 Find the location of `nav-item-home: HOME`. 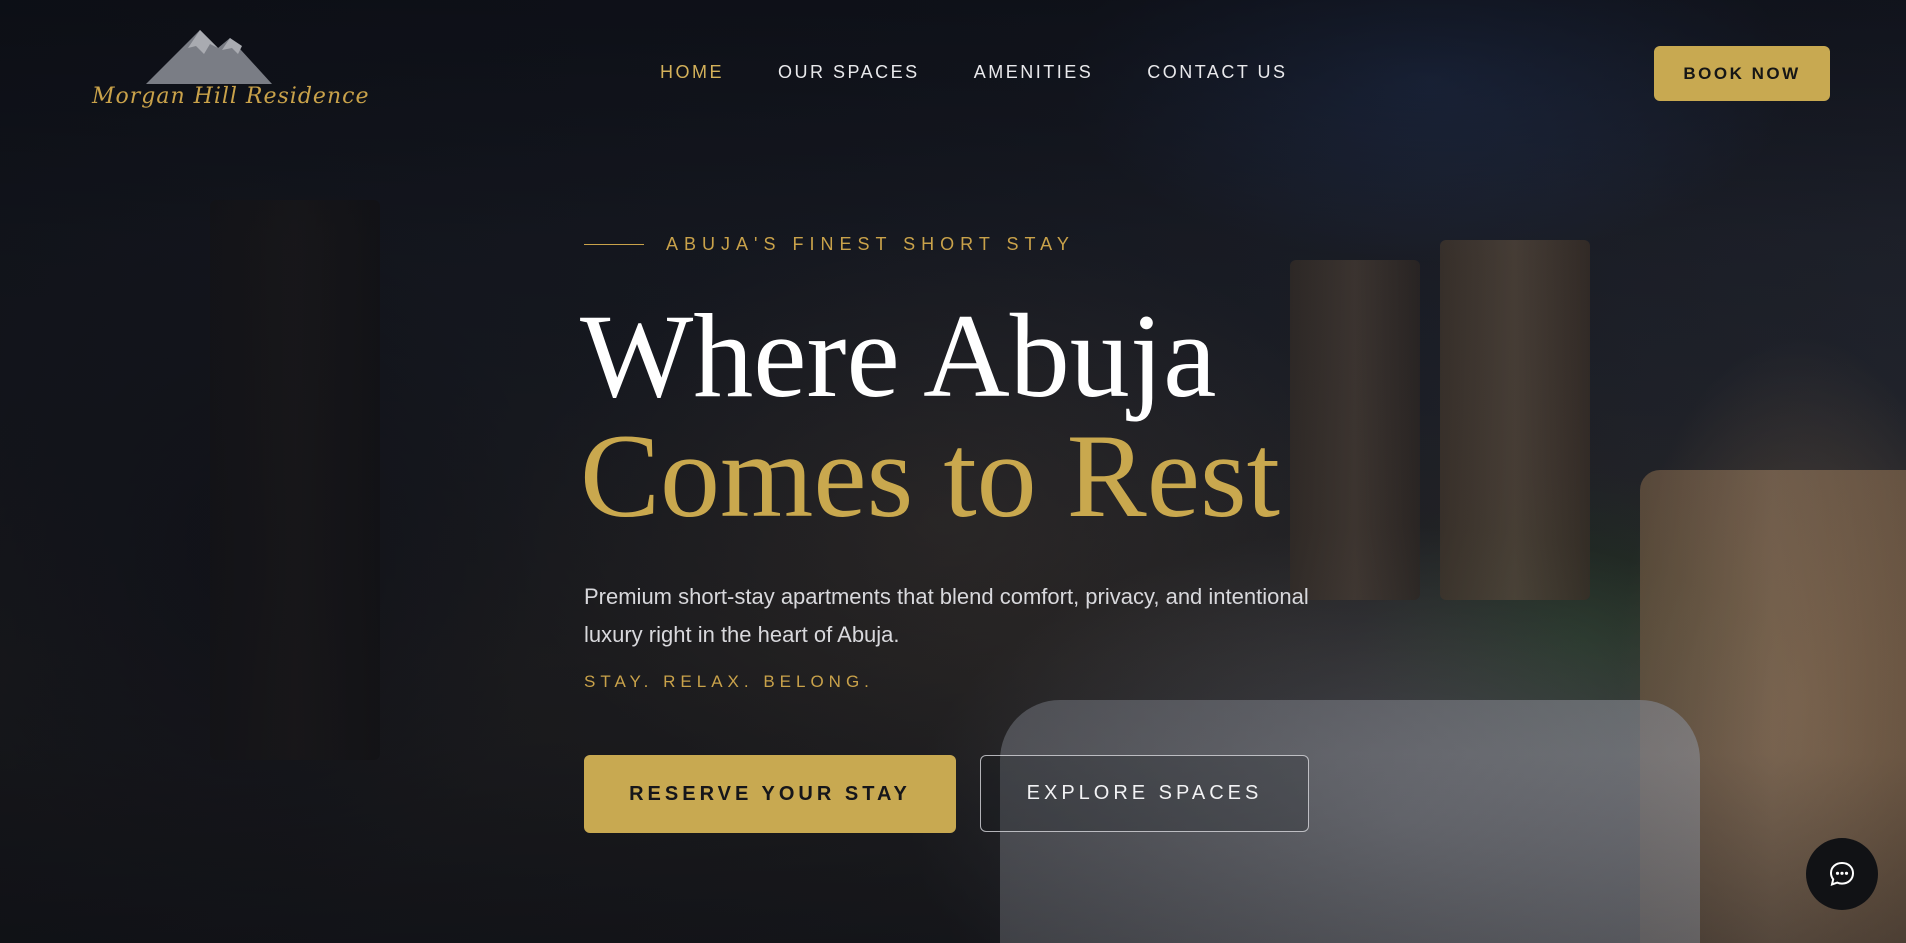

nav-item-home: HOME is located at coordinates (692, 72).